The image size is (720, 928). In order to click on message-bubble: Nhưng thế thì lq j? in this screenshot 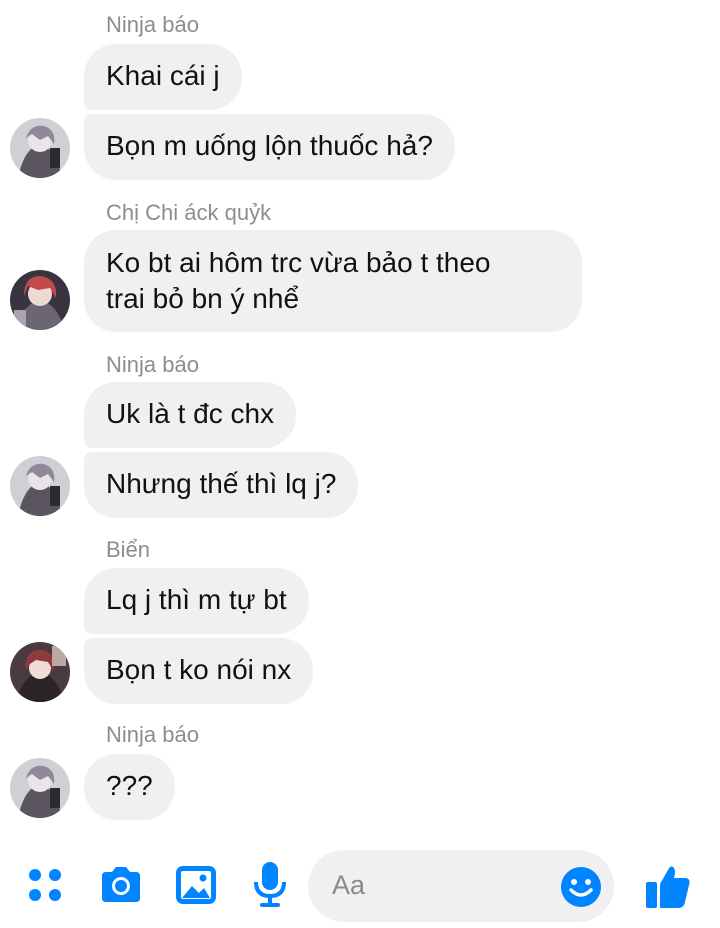, I will do `click(221, 485)`.